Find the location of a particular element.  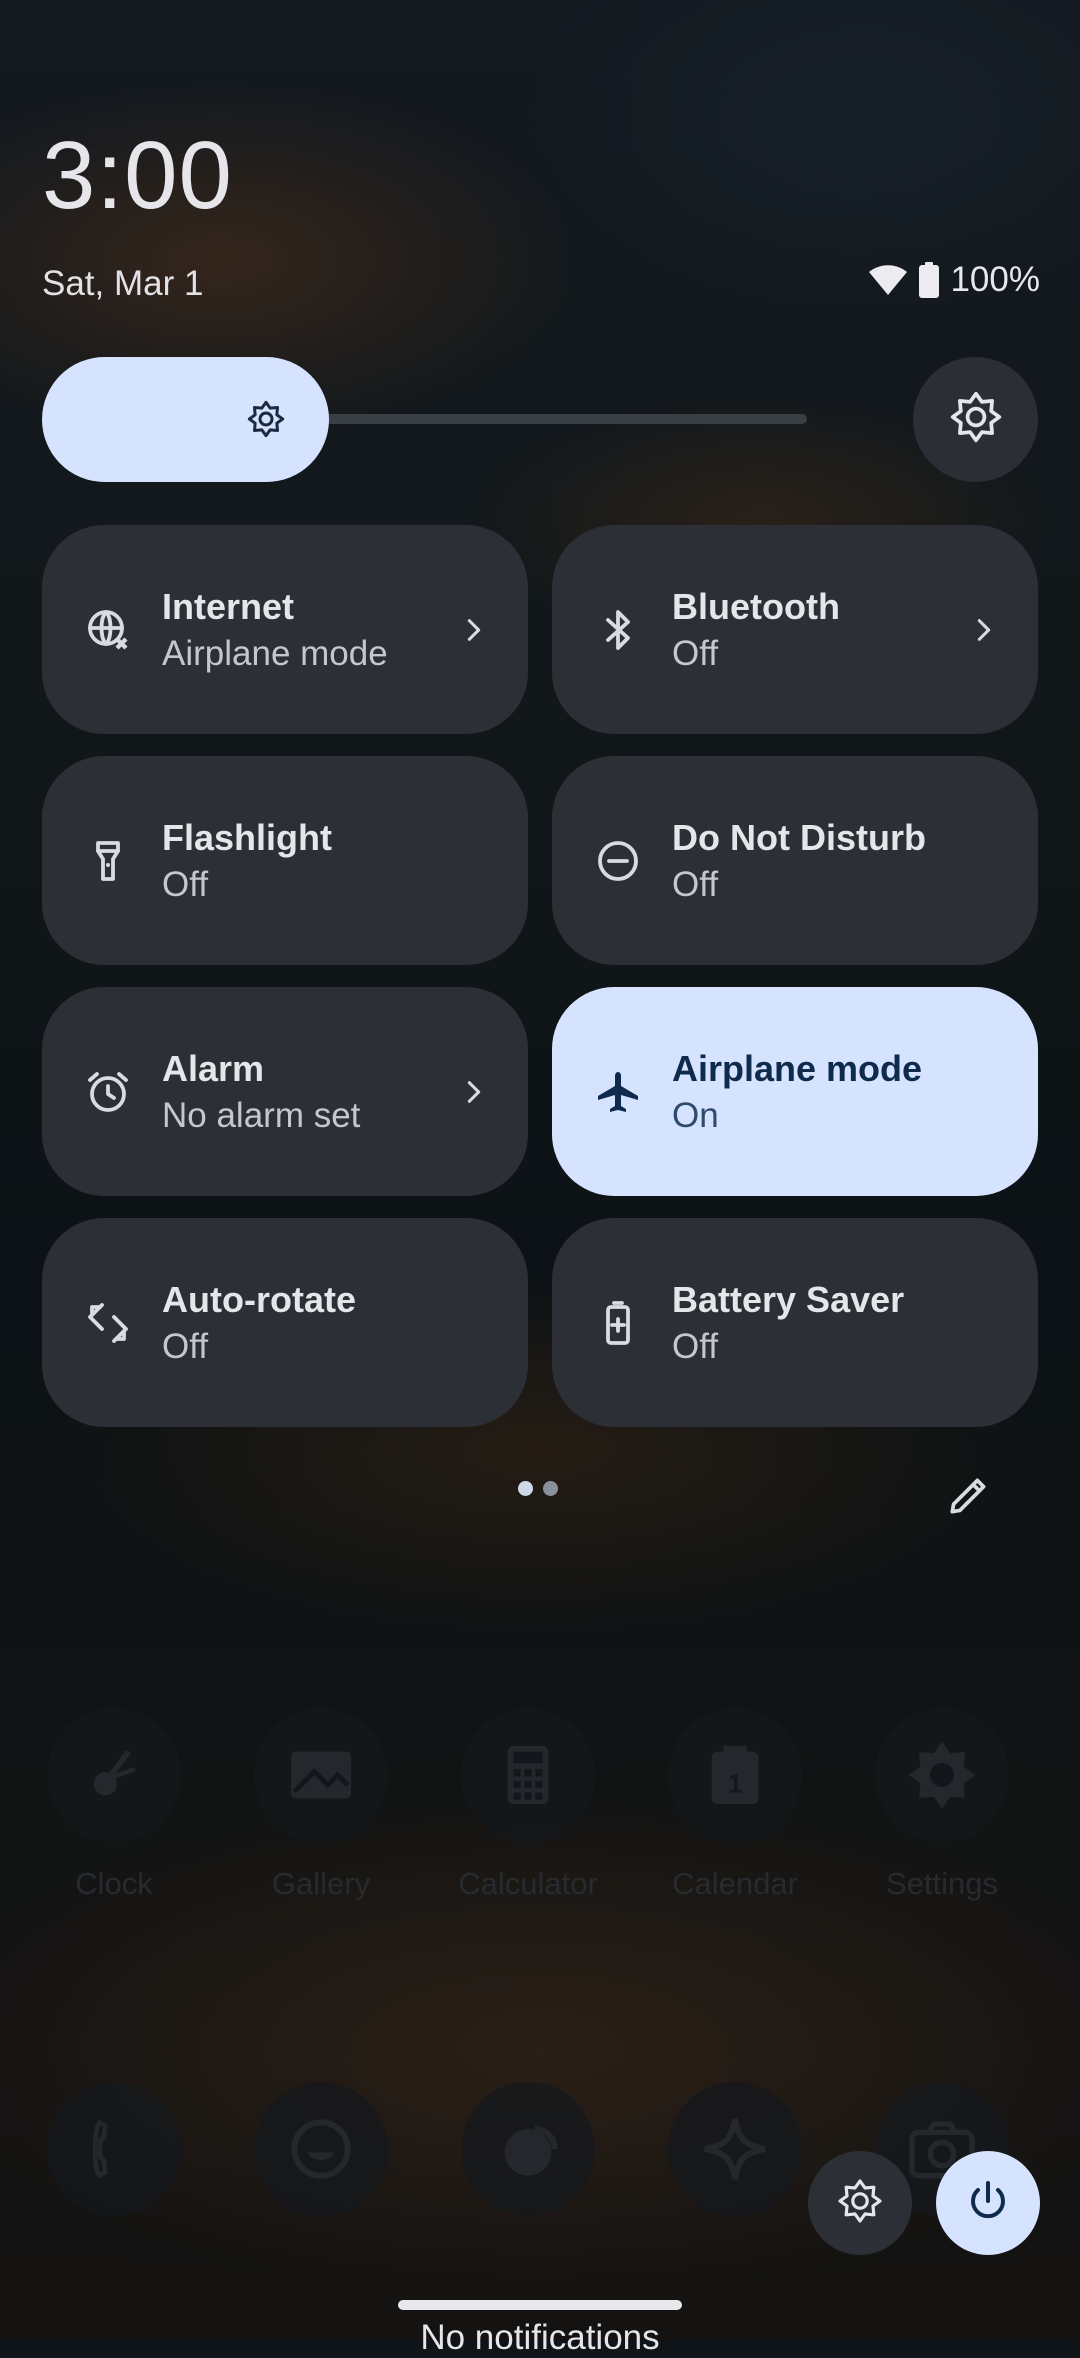

brightness-icon is located at coordinates (266, 419).